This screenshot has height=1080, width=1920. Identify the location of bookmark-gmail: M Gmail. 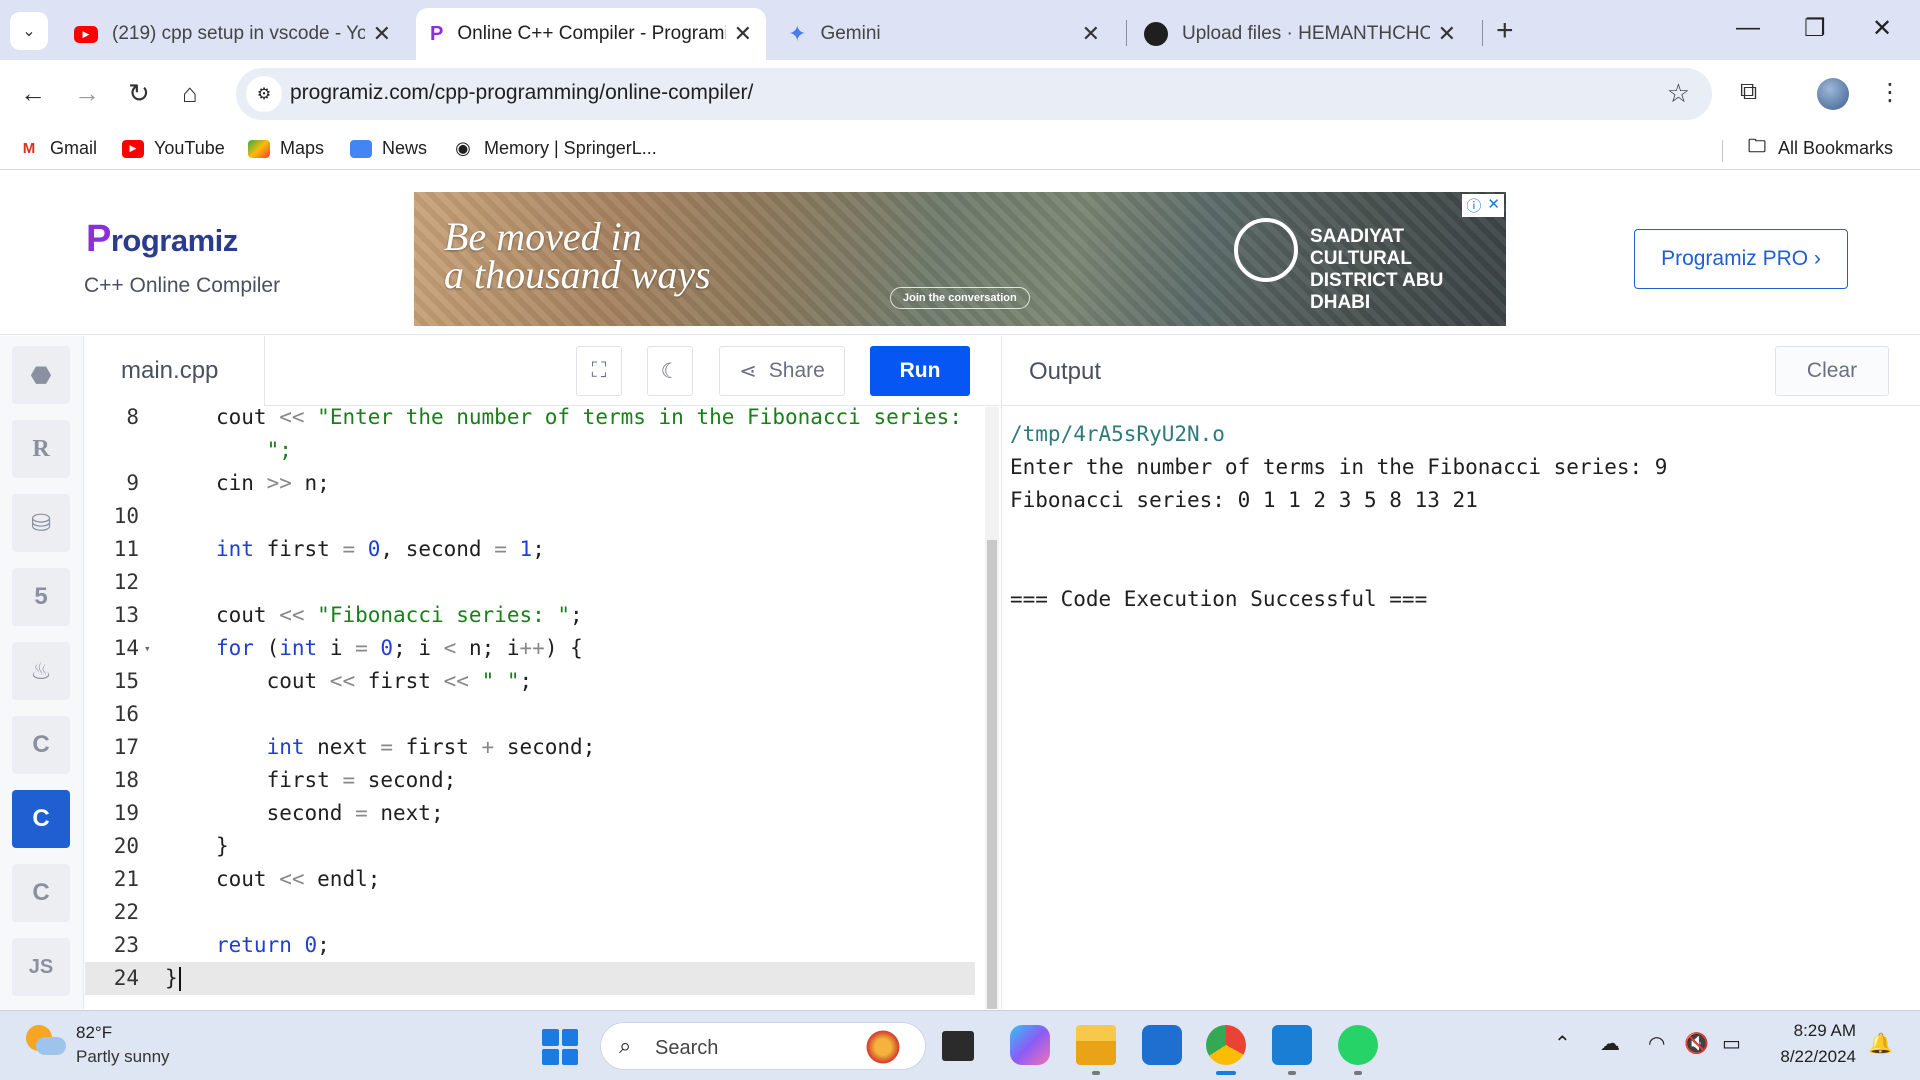
(57, 148).